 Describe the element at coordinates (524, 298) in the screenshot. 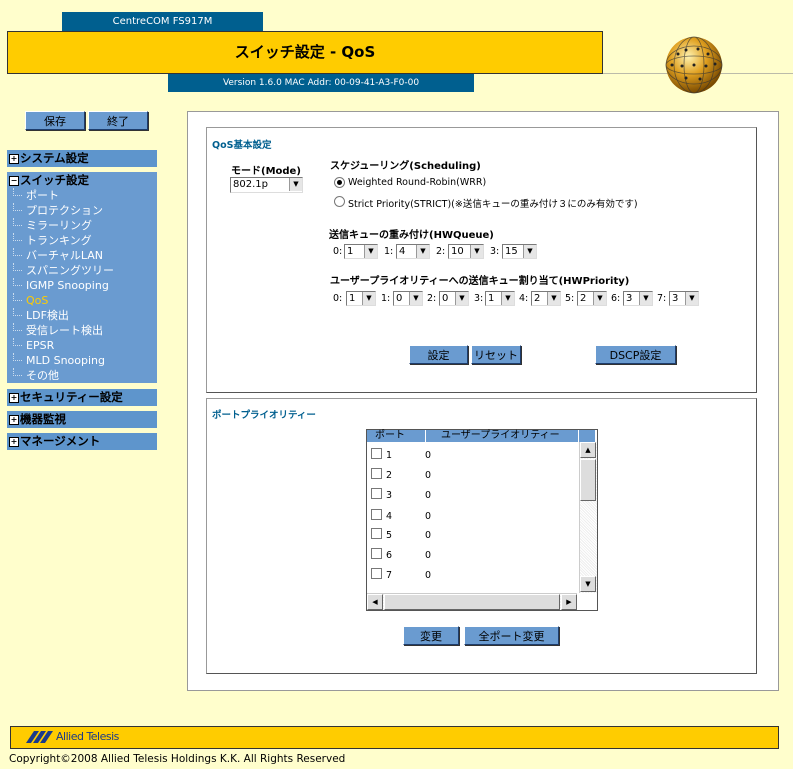

I see `hwpriority-index: 4:` at that location.